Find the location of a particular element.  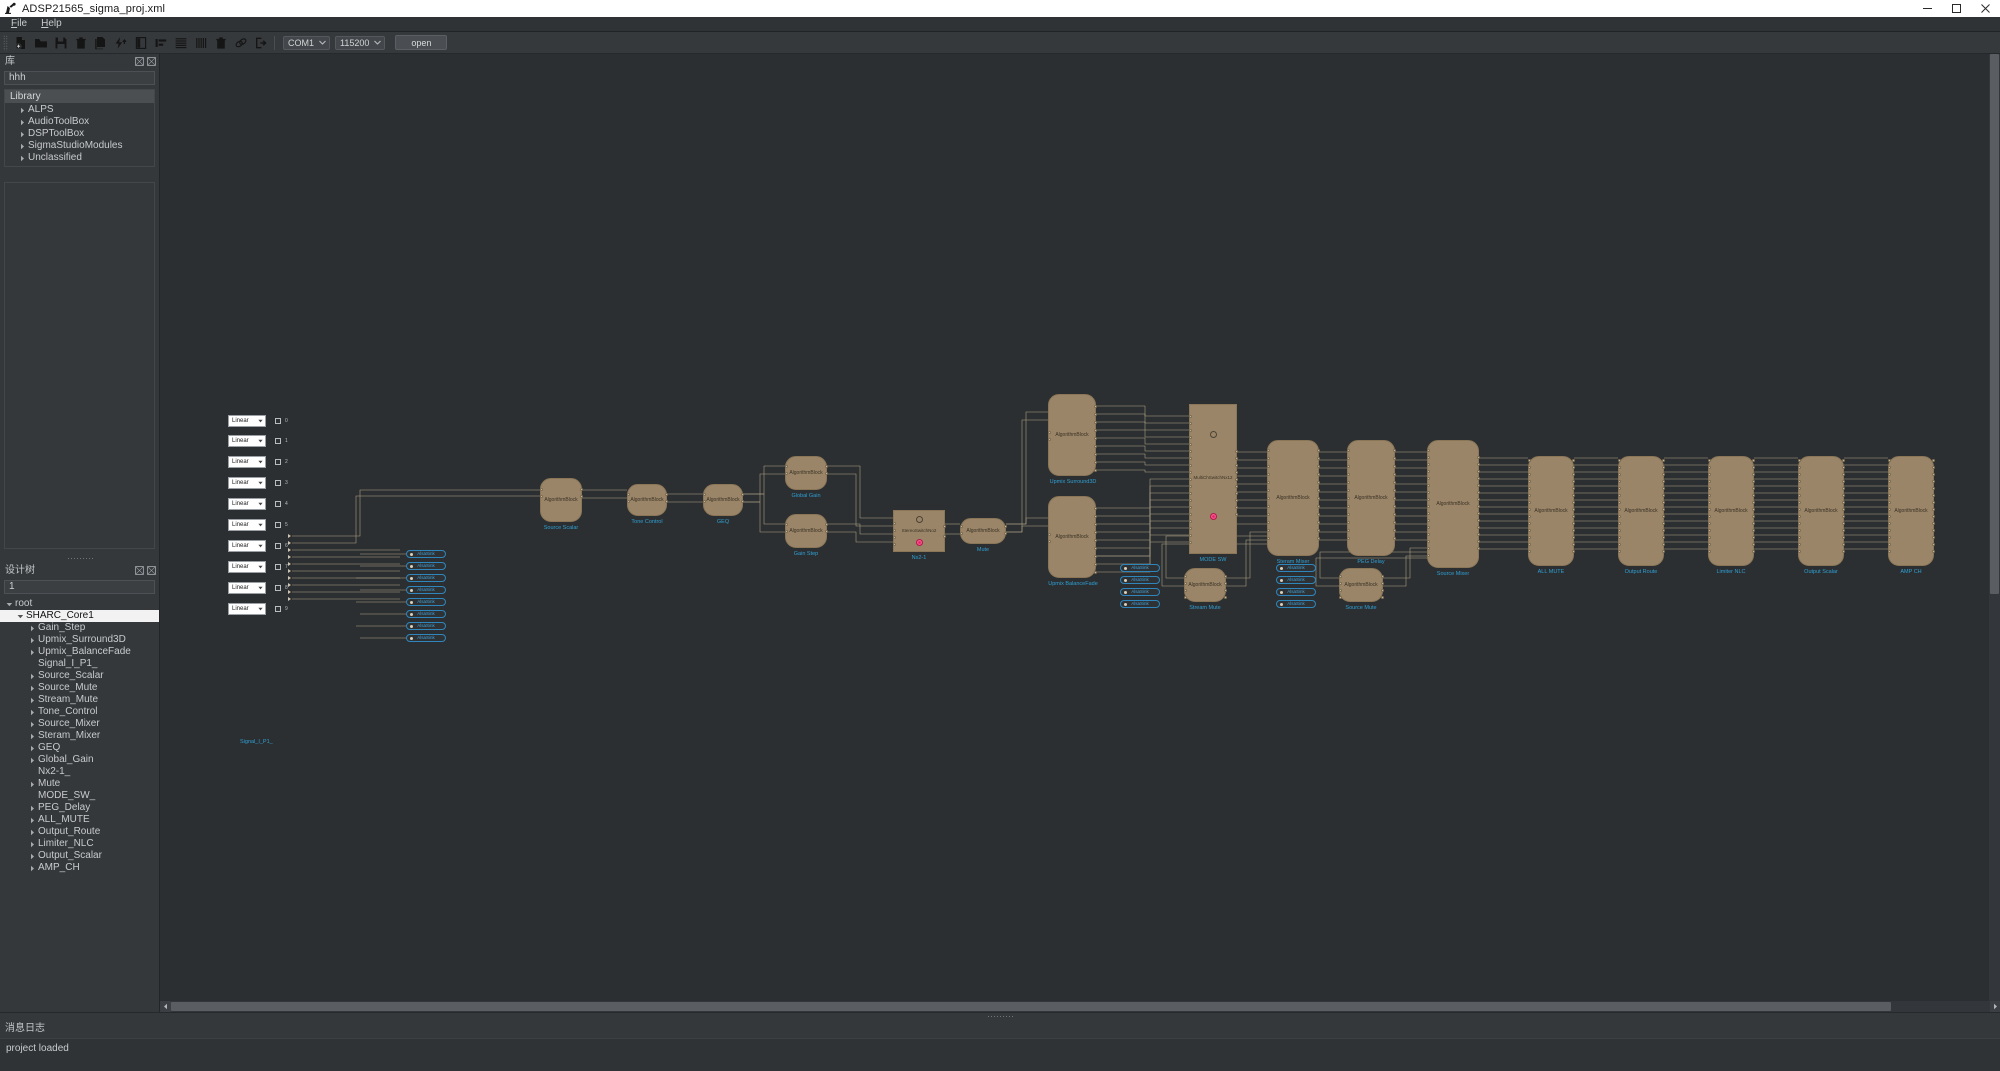

chevron-down-icon is located at coordinates (20, 616).